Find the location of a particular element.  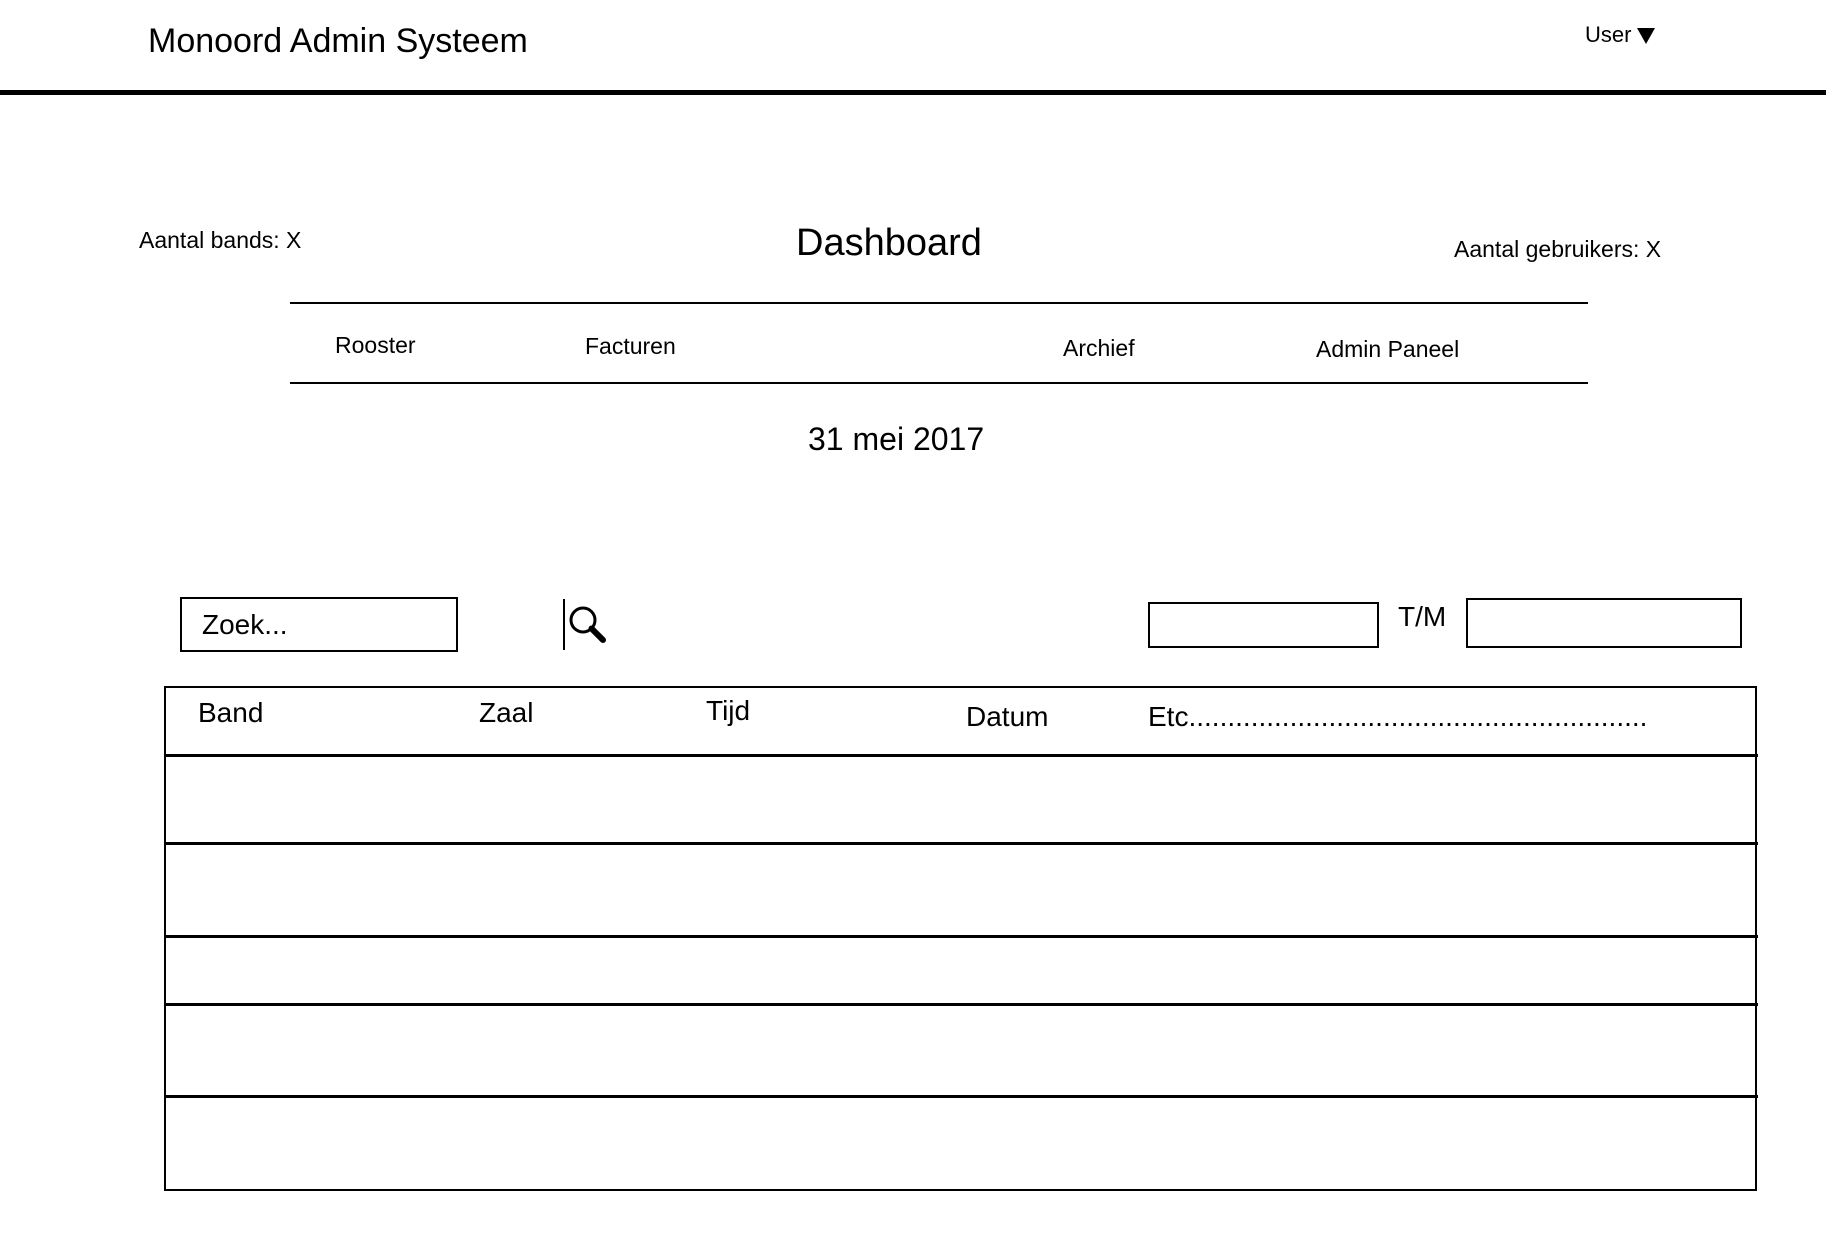

app-title: Monoord Admin Systeem is located at coordinates (338, 41).